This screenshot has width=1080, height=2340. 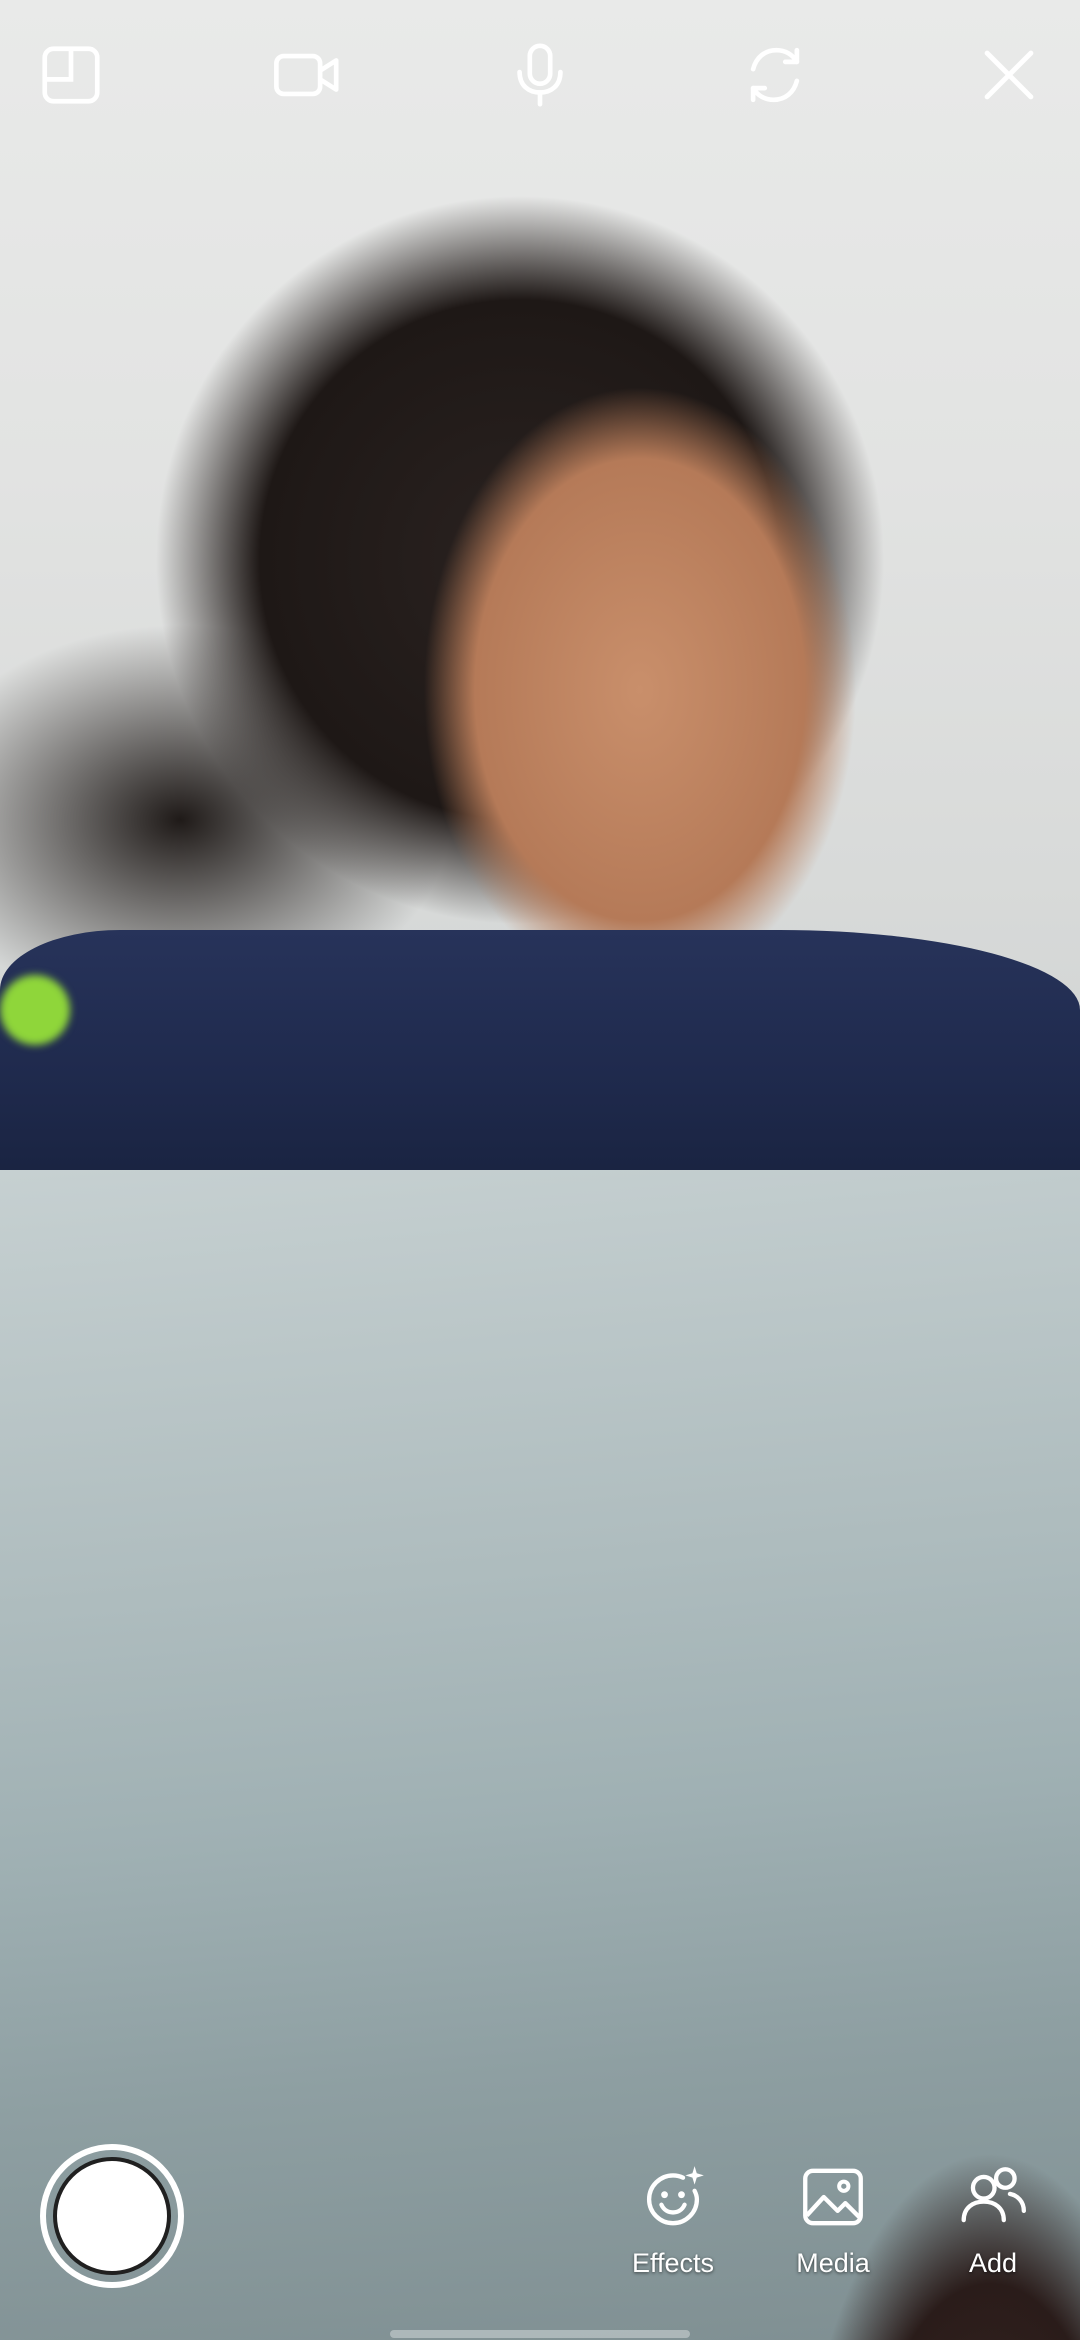 I want to click on flip-camera-button, so click(x=775, y=75).